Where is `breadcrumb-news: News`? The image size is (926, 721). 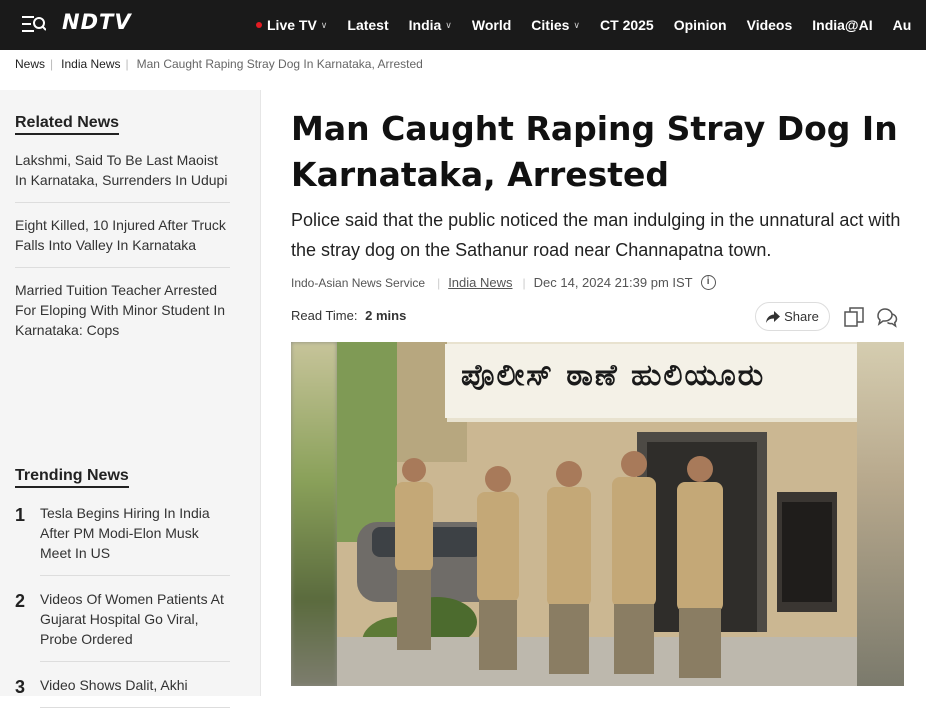
breadcrumb-news: News is located at coordinates (30, 64).